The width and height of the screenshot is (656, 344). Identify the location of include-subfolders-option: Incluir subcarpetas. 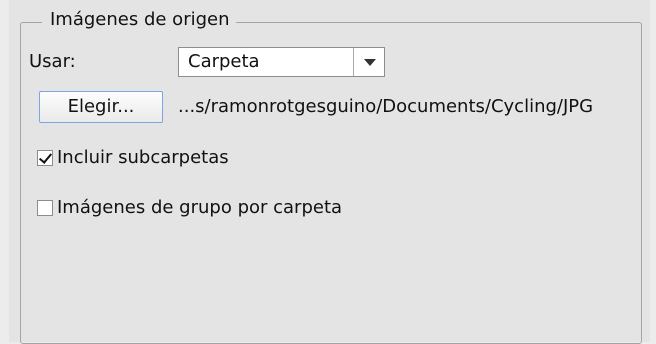
(133, 158).